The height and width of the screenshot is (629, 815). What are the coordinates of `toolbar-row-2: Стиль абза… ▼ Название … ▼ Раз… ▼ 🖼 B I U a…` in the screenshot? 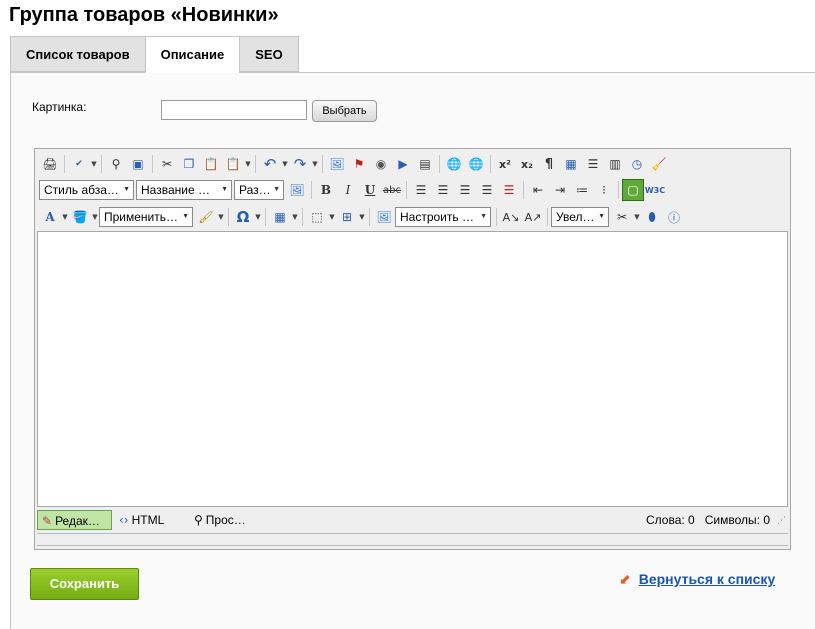 It's located at (352, 190).